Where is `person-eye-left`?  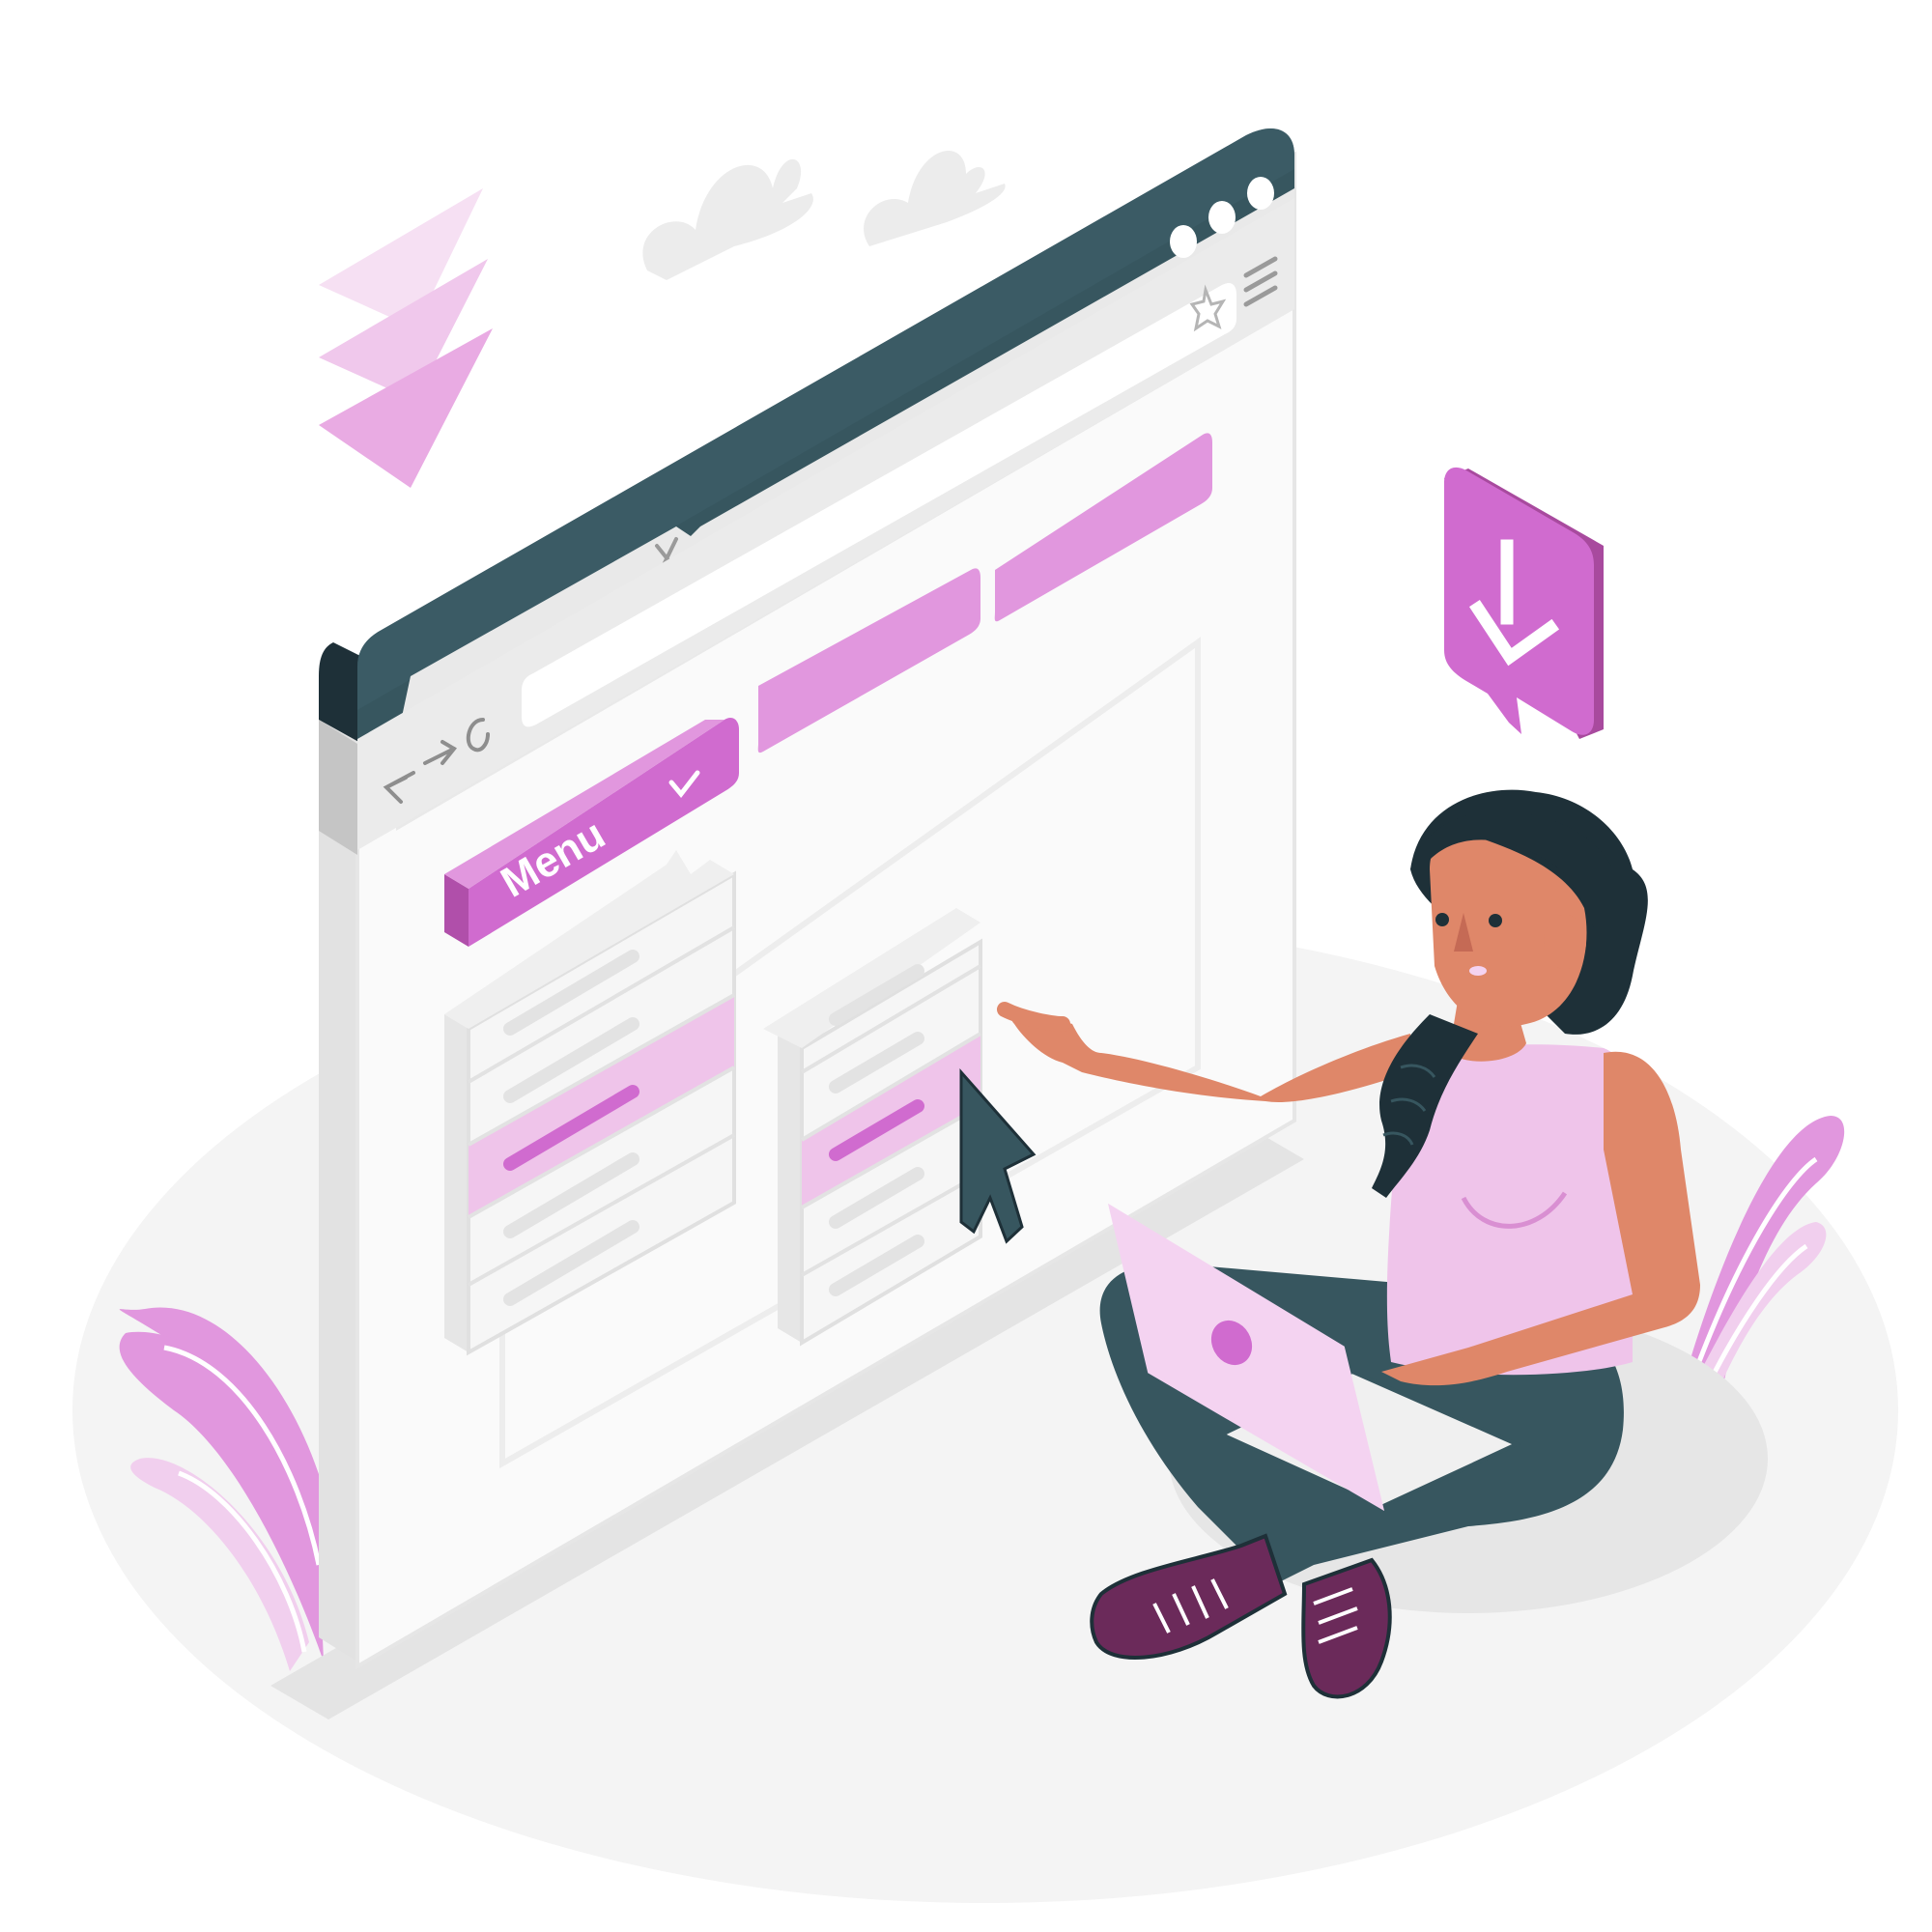
person-eye-left is located at coordinates (1442, 919).